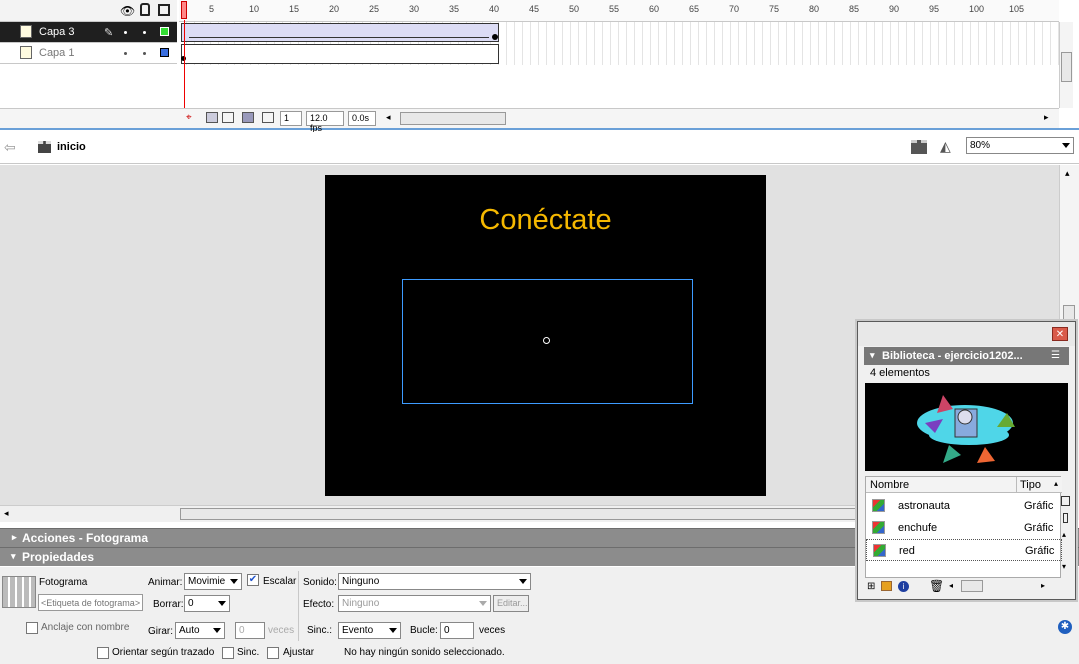 The height and width of the screenshot is (664, 1079). What do you see at coordinates (32, 628) in the screenshot?
I see `anchor-checkbox` at bounding box center [32, 628].